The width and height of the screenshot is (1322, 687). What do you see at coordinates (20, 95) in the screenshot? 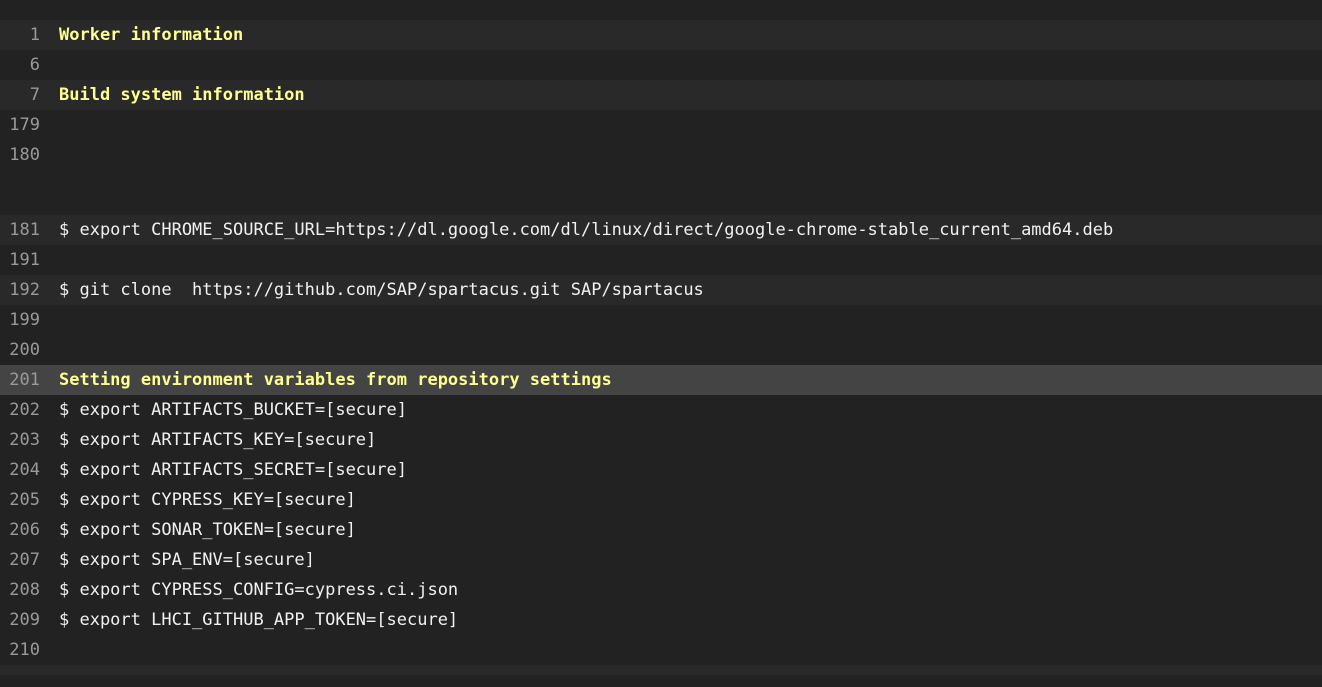
I see `line-number: 7` at bounding box center [20, 95].